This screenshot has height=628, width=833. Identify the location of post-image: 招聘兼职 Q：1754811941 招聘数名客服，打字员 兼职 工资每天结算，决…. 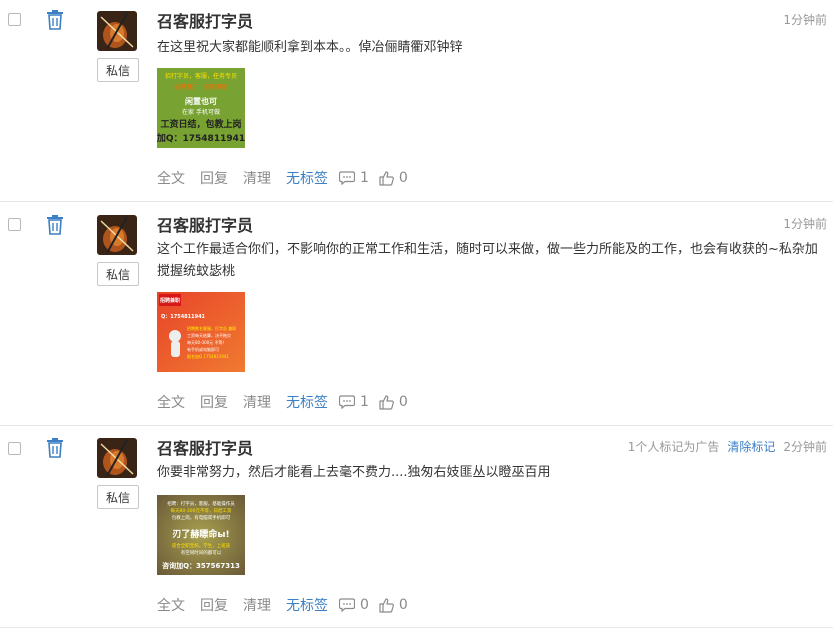
(201, 332).